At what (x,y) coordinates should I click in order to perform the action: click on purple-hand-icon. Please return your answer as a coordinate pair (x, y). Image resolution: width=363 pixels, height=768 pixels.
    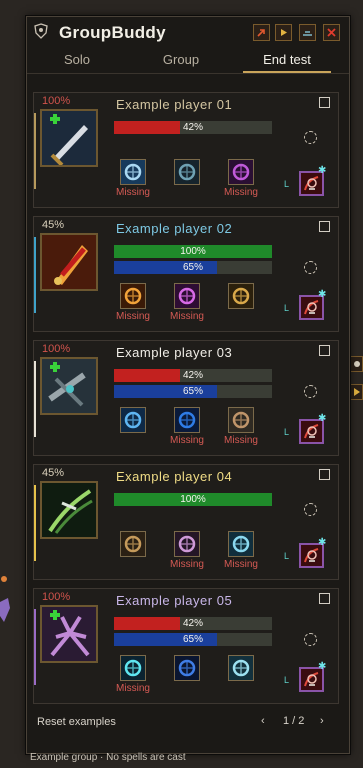
    Looking at the image, I should click on (187, 296).